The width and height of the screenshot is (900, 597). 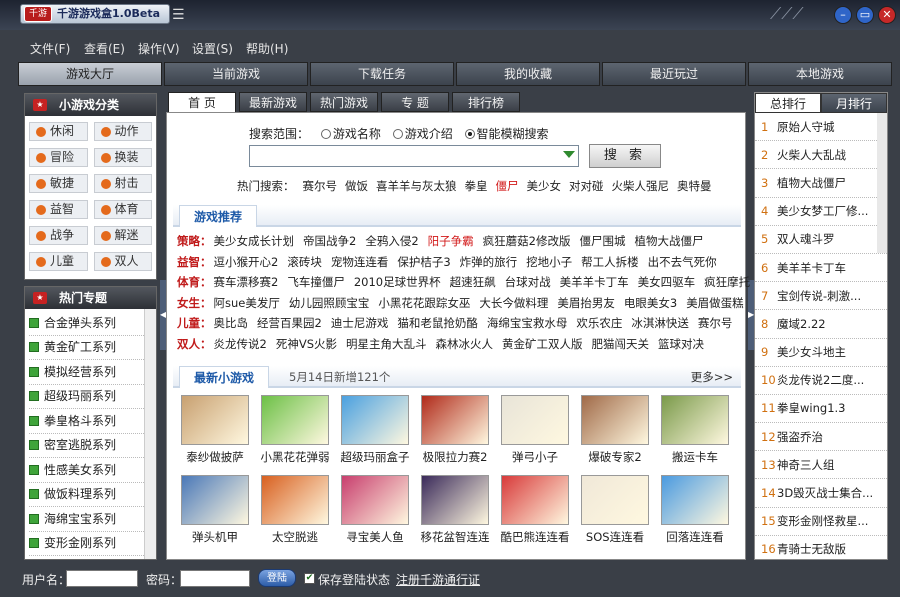 I want to click on close-button: ✕, so click(x=887, y=15).